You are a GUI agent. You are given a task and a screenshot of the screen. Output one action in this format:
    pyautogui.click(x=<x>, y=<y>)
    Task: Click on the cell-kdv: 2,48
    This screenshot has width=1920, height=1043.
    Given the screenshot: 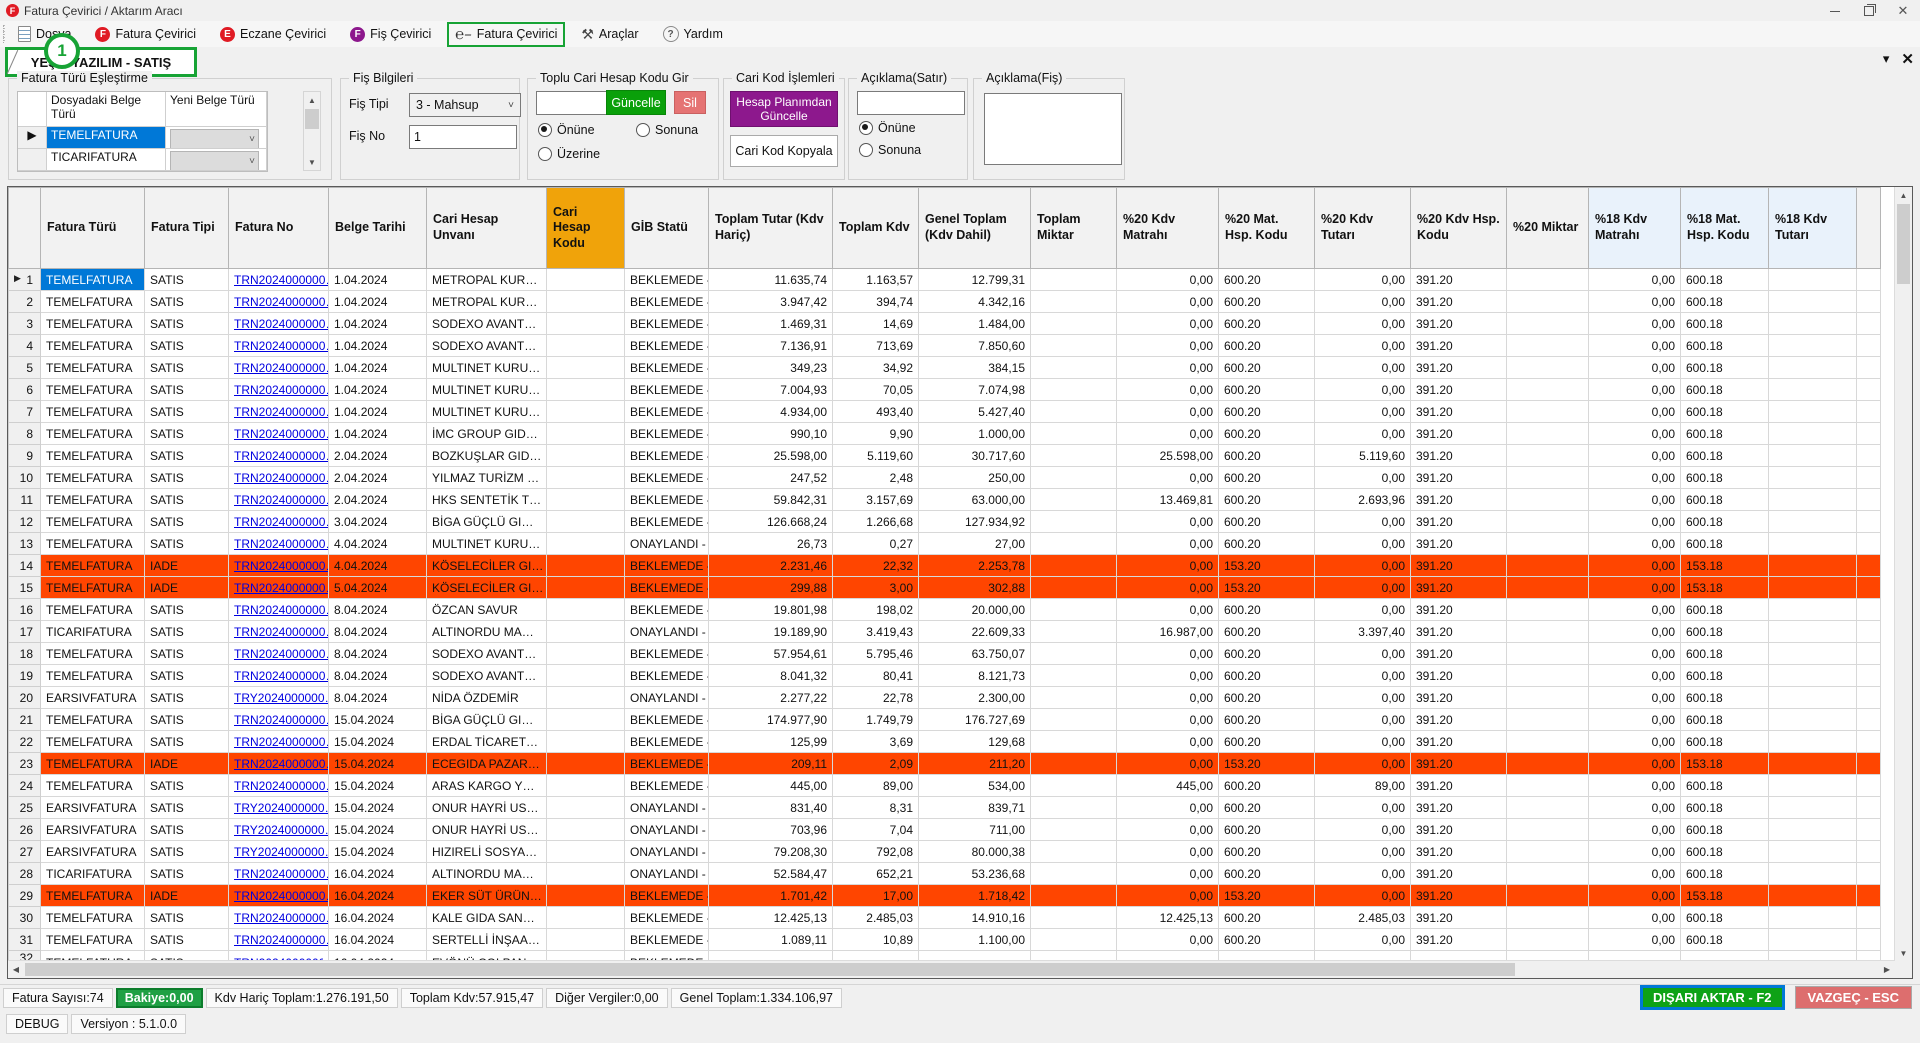 What is the action you would take?
    pyautogui.click(x=875, y=477)
    